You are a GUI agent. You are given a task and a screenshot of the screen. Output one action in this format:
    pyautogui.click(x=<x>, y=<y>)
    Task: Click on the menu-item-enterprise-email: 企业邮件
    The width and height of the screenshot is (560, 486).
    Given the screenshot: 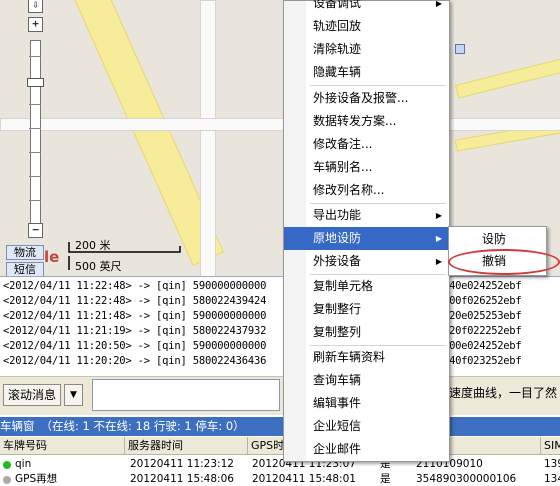 What is the action you would take?
    pyautogui.click(x=366, y=449)
    